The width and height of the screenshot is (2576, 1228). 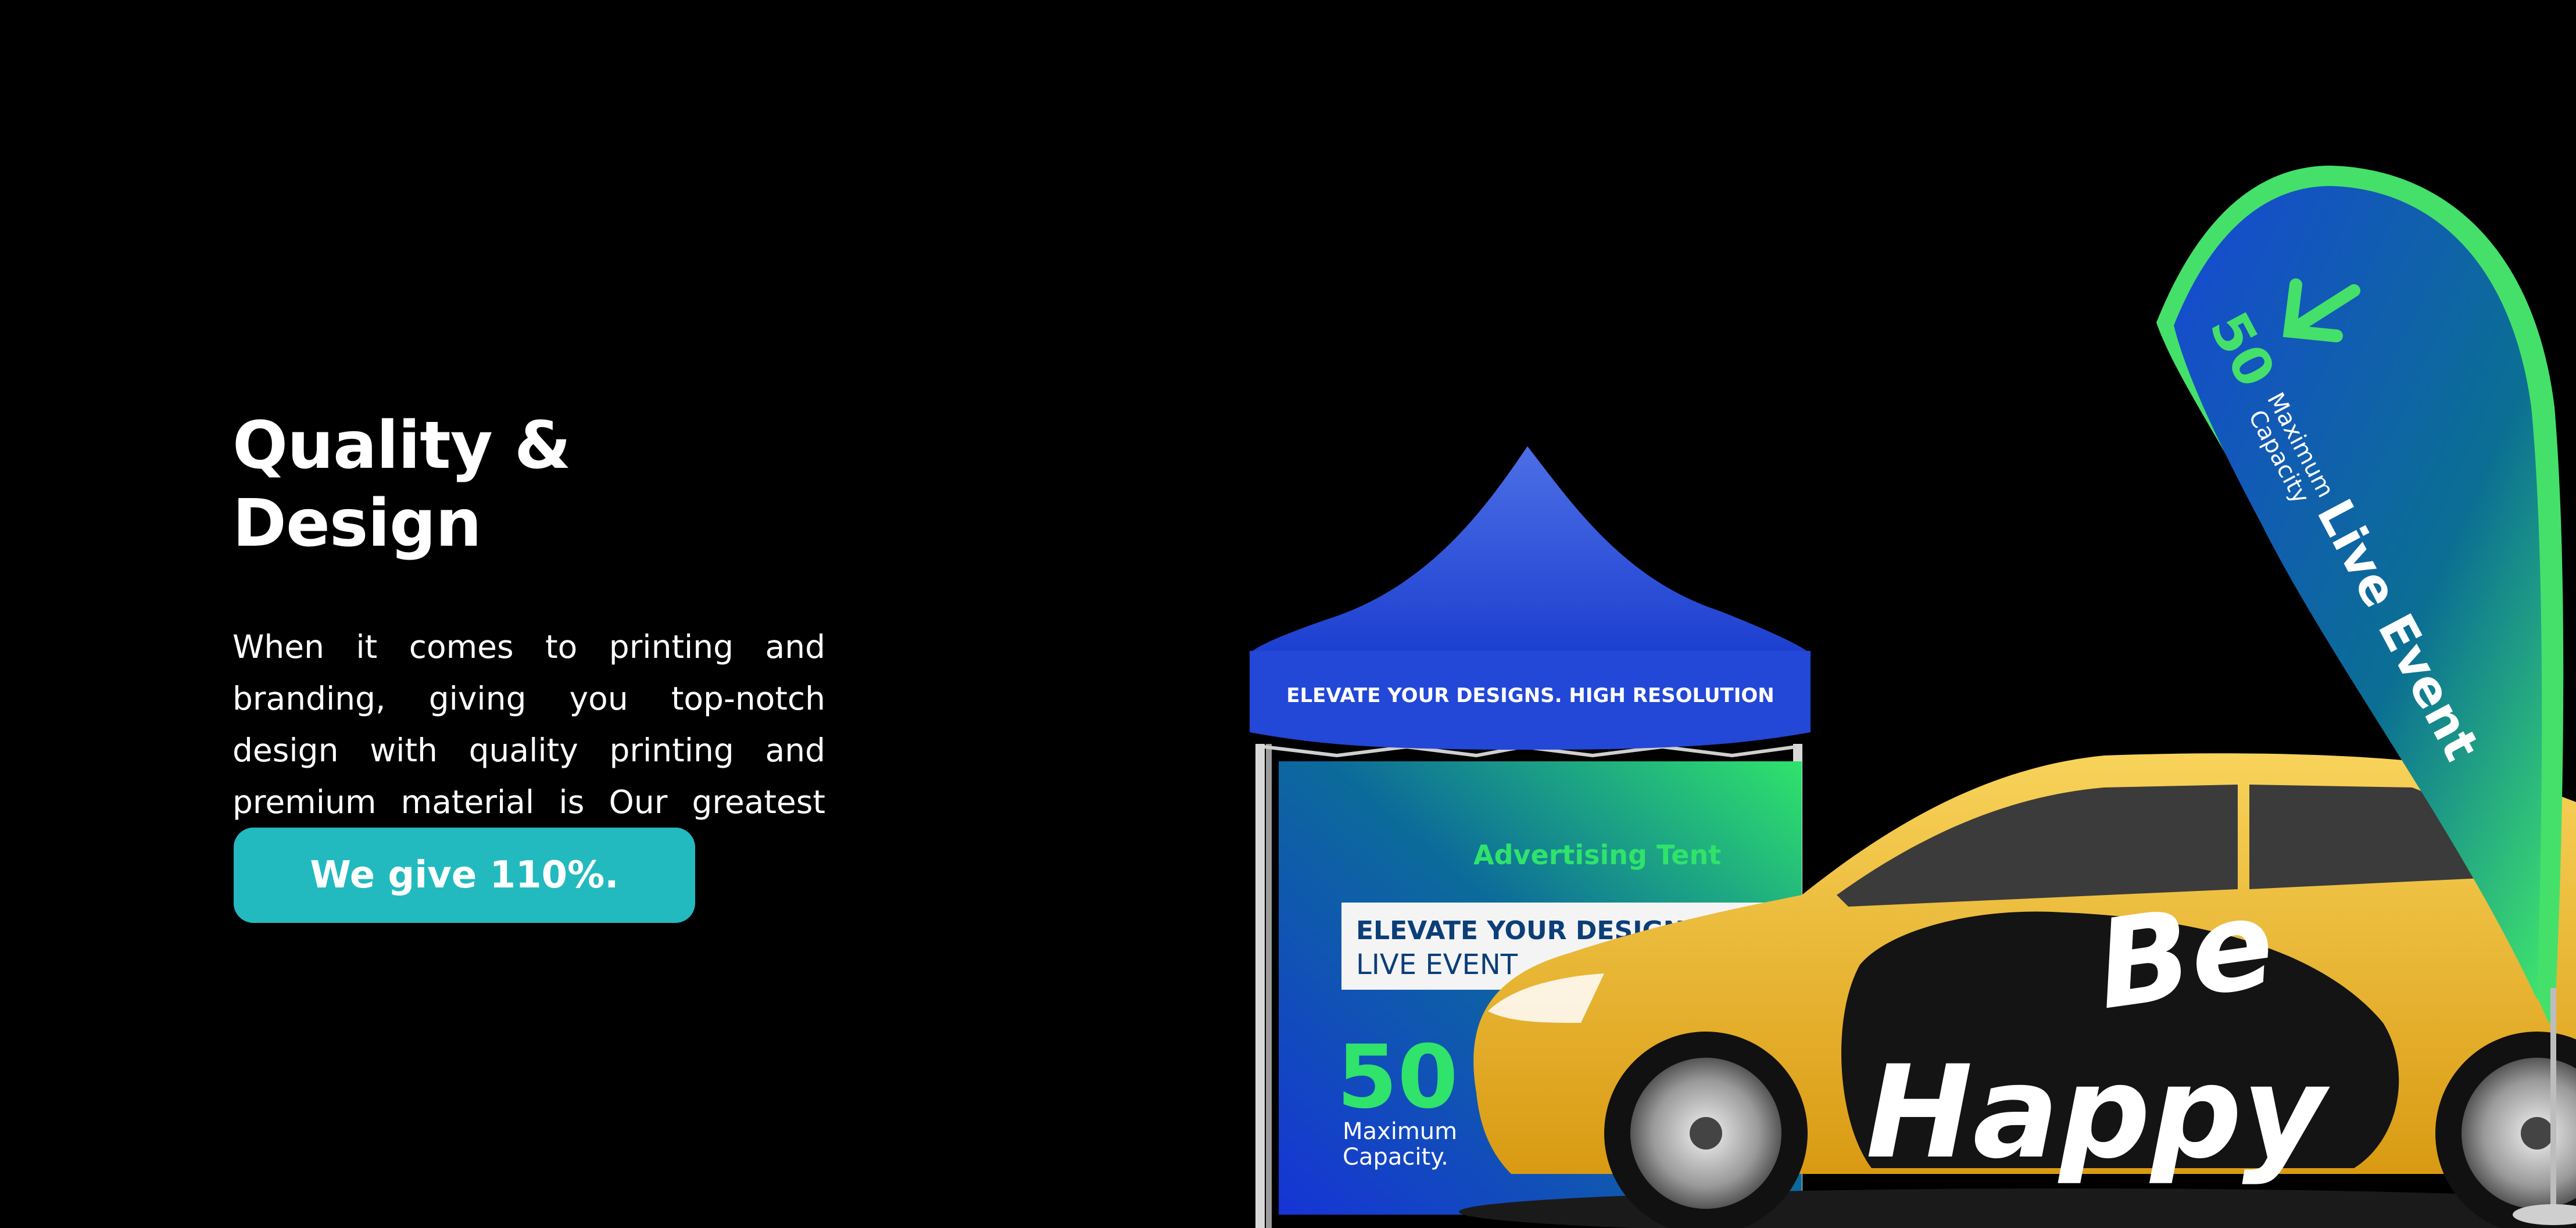 I want to click on flag-capacity-label-1: Maximum, so click(x=2301, y=445).